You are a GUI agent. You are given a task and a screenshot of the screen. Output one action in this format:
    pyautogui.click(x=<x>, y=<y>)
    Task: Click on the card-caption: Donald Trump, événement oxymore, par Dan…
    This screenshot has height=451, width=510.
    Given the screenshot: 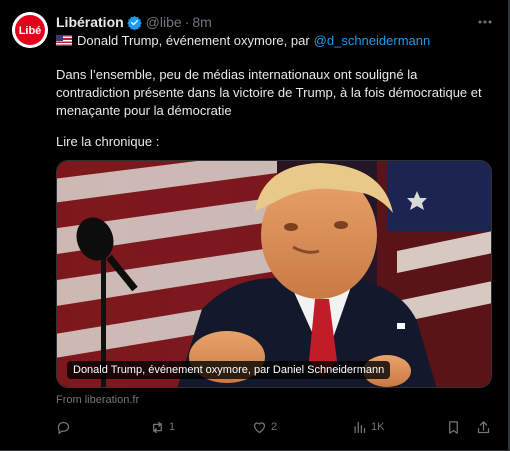 What is the action you would take?
    pyautogui.click(x=229, y=370)
    